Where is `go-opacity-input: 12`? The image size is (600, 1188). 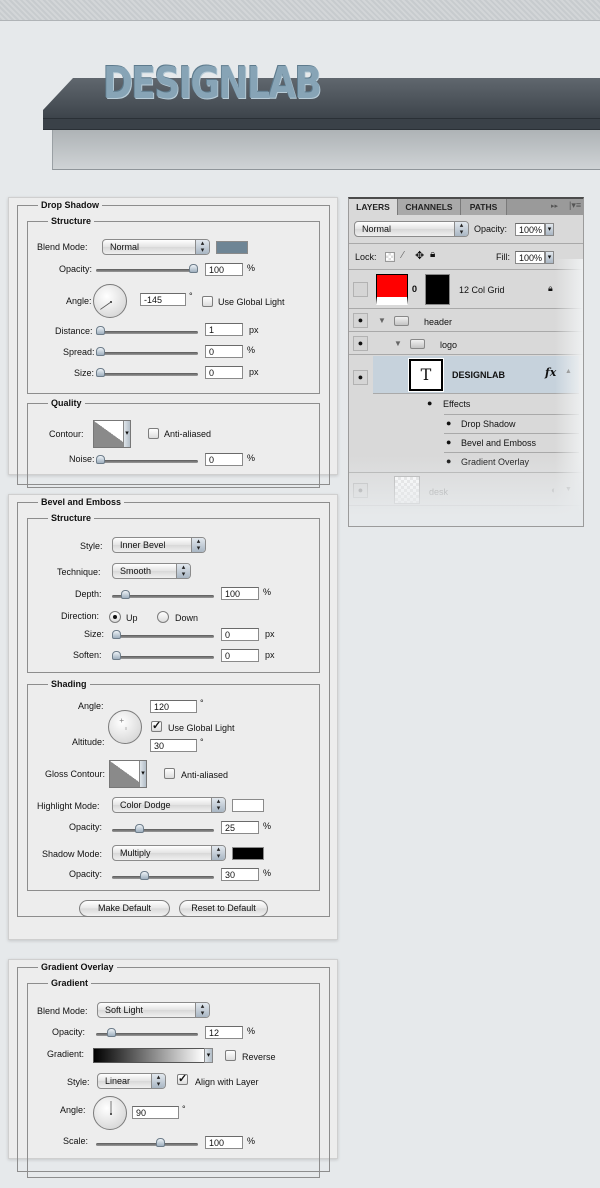 go-opacity-input: 12 is located at coordinates (224, 1032).